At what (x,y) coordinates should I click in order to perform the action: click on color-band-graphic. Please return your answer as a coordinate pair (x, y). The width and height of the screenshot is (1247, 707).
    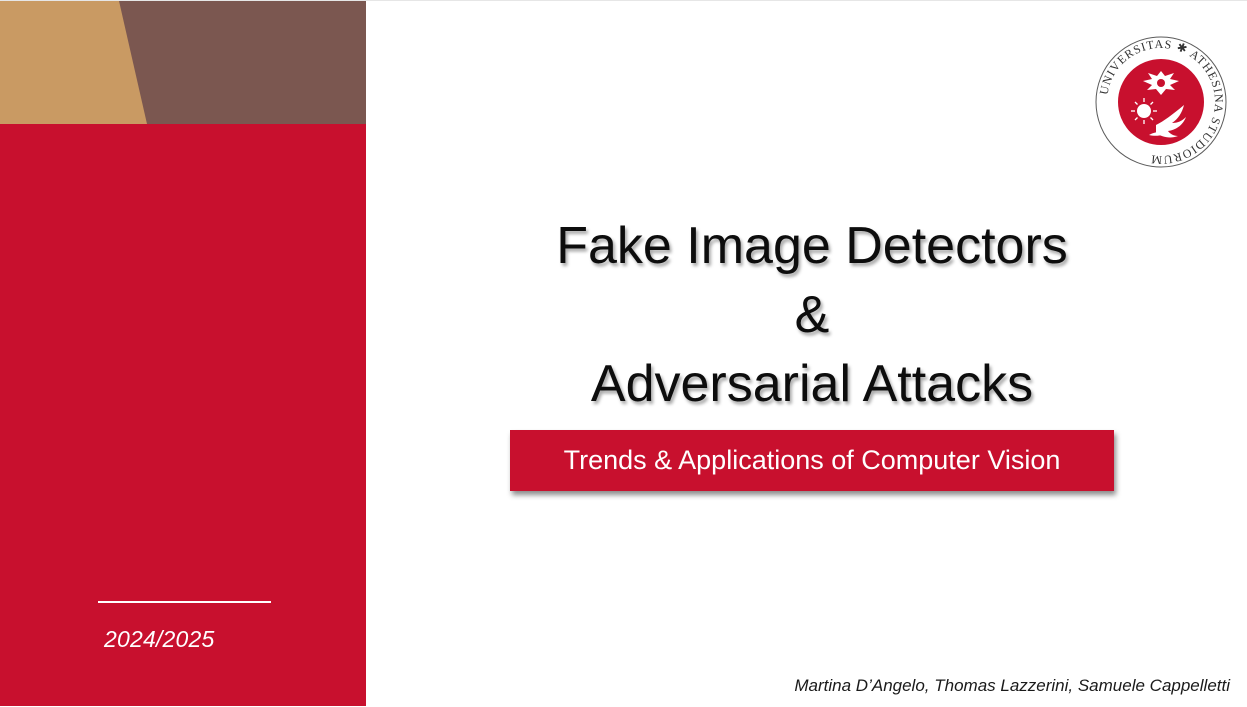
    Looking at the image, I should click on (183, 62).